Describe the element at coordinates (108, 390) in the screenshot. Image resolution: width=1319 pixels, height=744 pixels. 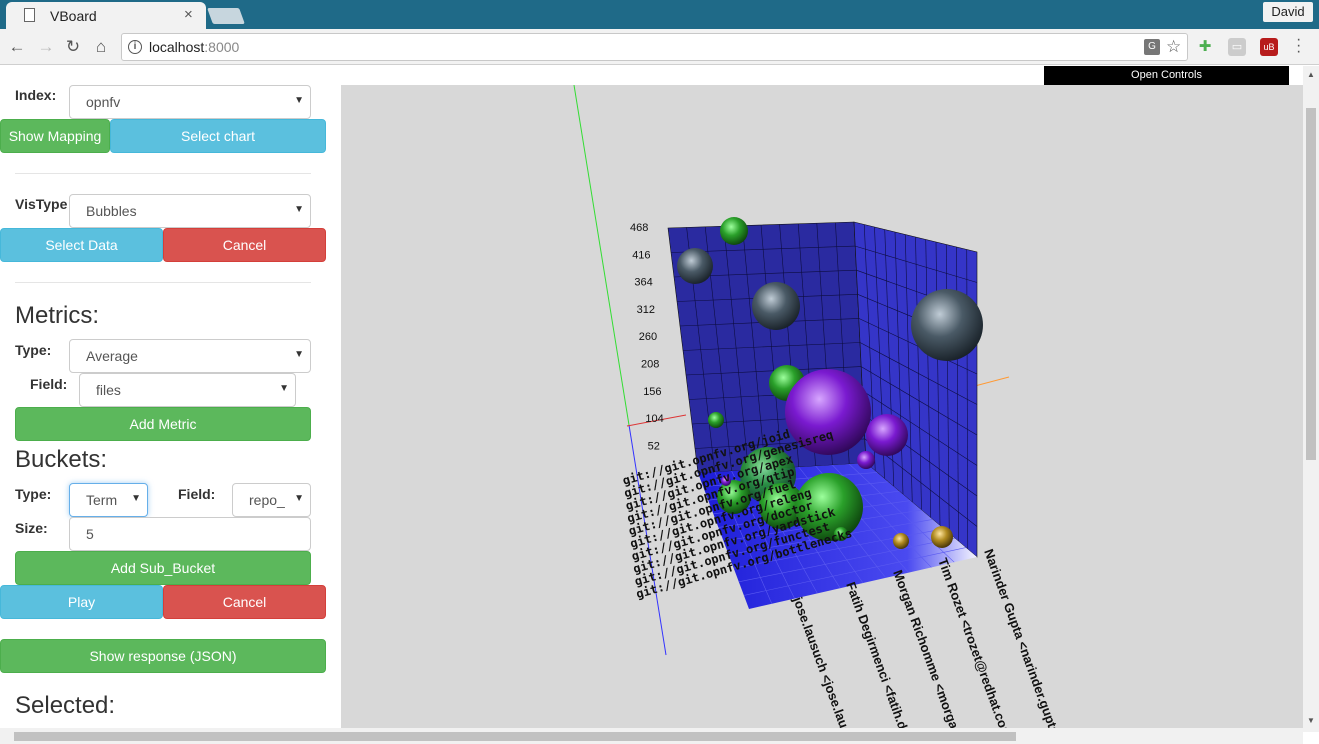
I see `metric-field-value: files` at that location.